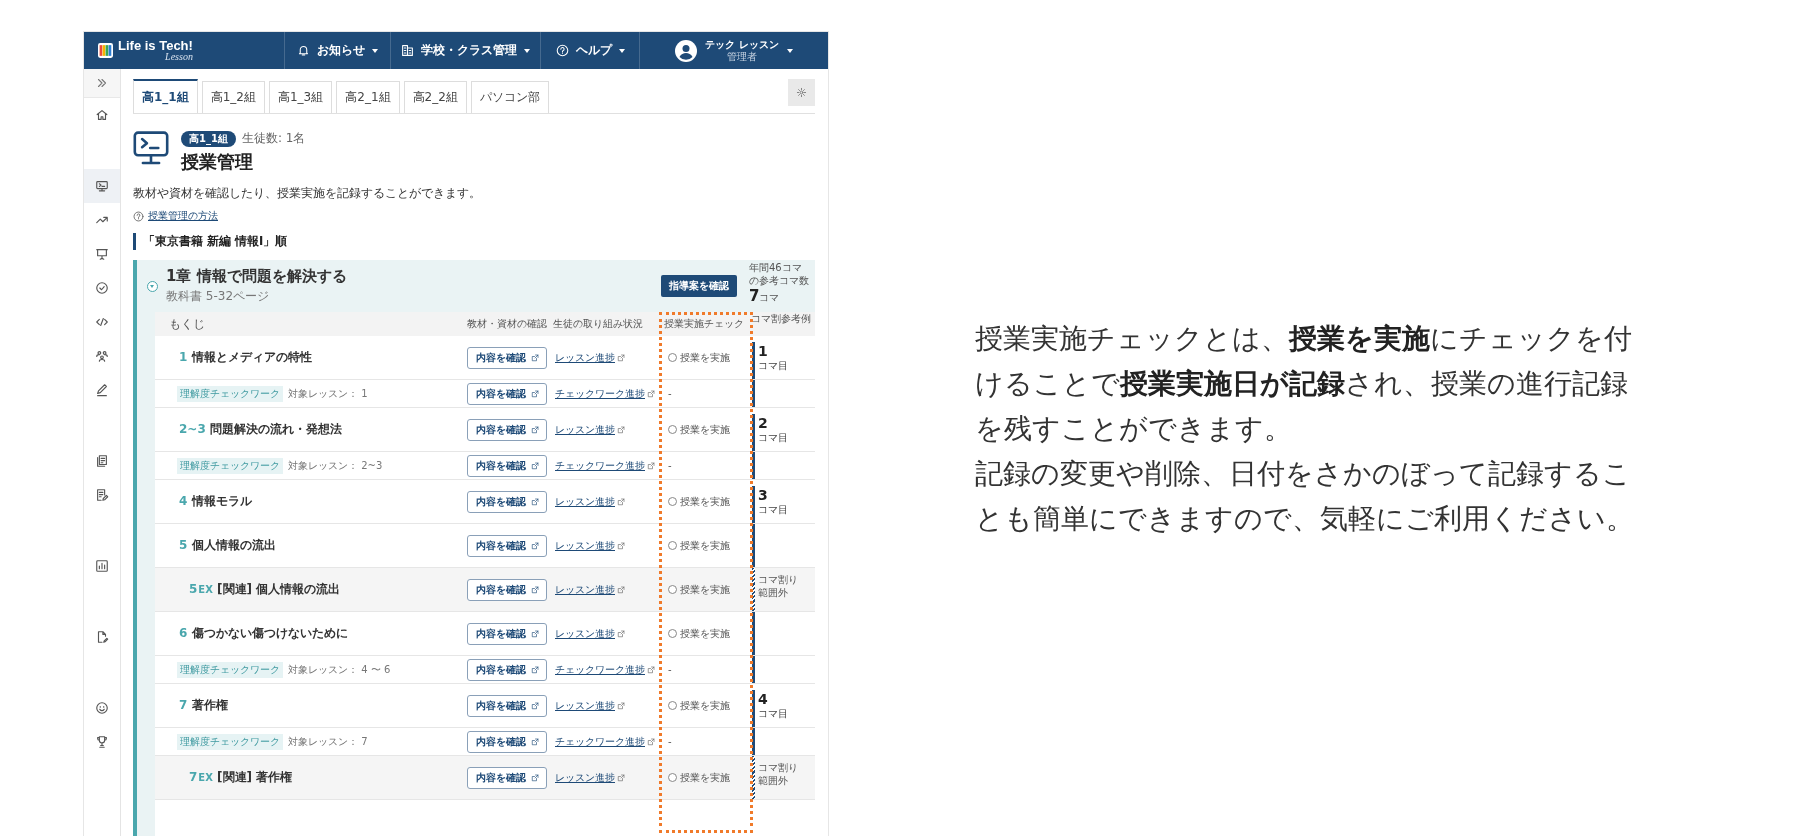 Image resolution: width=1820 pixels, height=836 pixels. What do you see at coordinates (155, 45) in the screenshot?
I see `logo-text: Life is Tech!` at bounding box center [155, 45].